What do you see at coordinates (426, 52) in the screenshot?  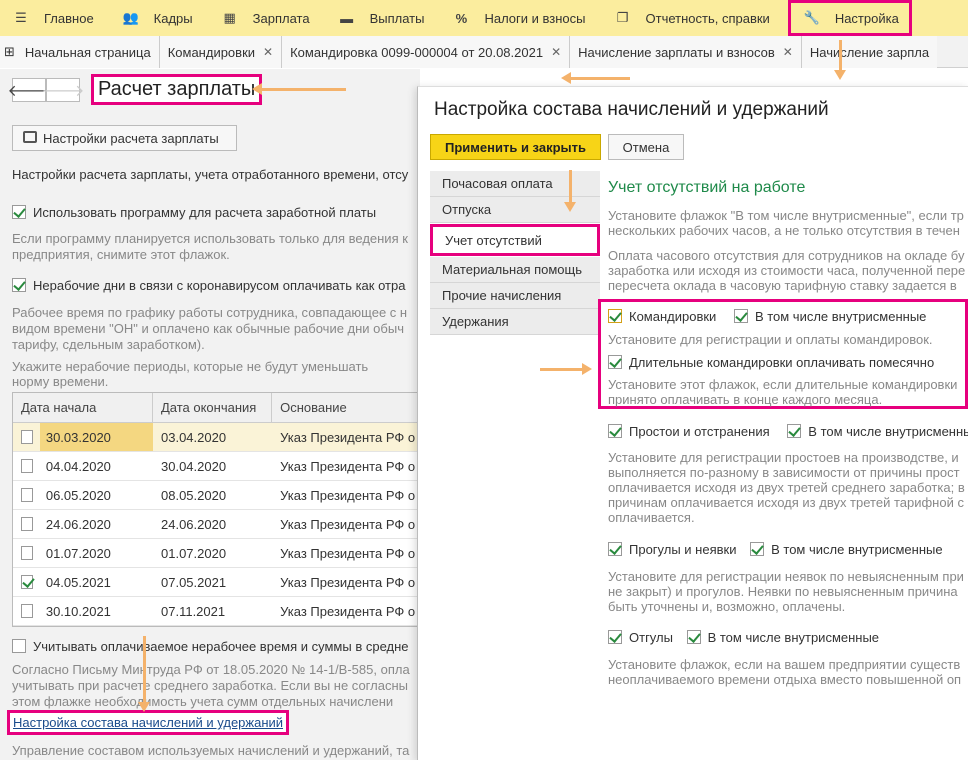 I see `tab-trip-doc: Командировка 0099-000004 от 20.08.2021 ✕` at bounding box center [426, 52].